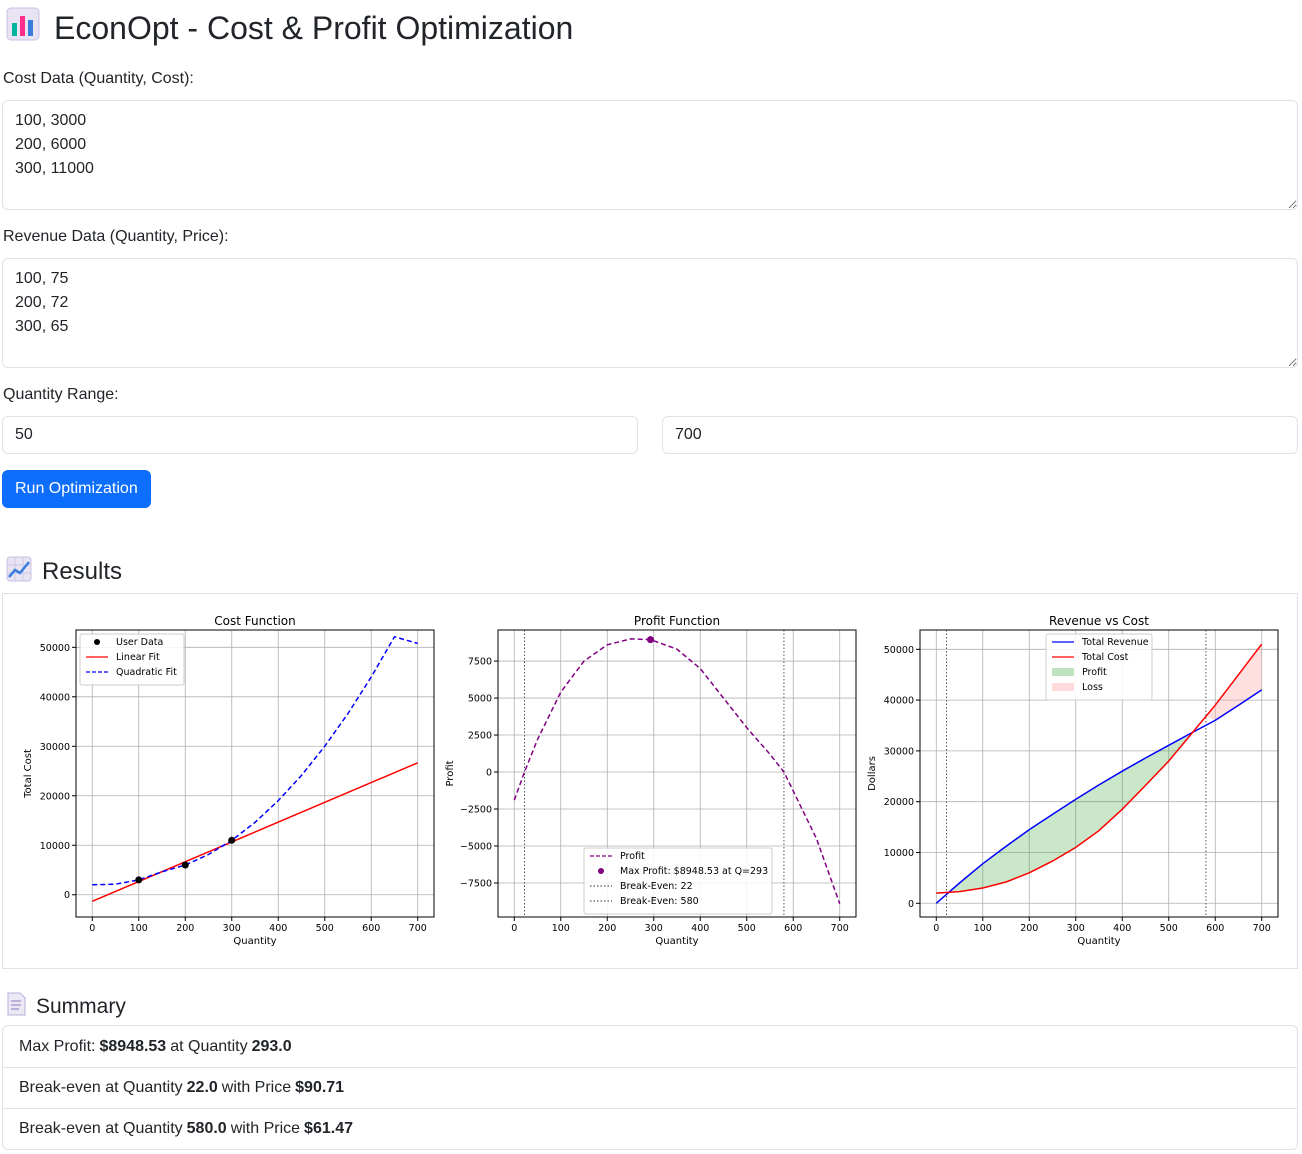 This screenshot has height=1154, width=1302. Describe the element at coordinates (55, 697) in the screenshot. I see `chart-1-y-tick-label: 40000` at that location.